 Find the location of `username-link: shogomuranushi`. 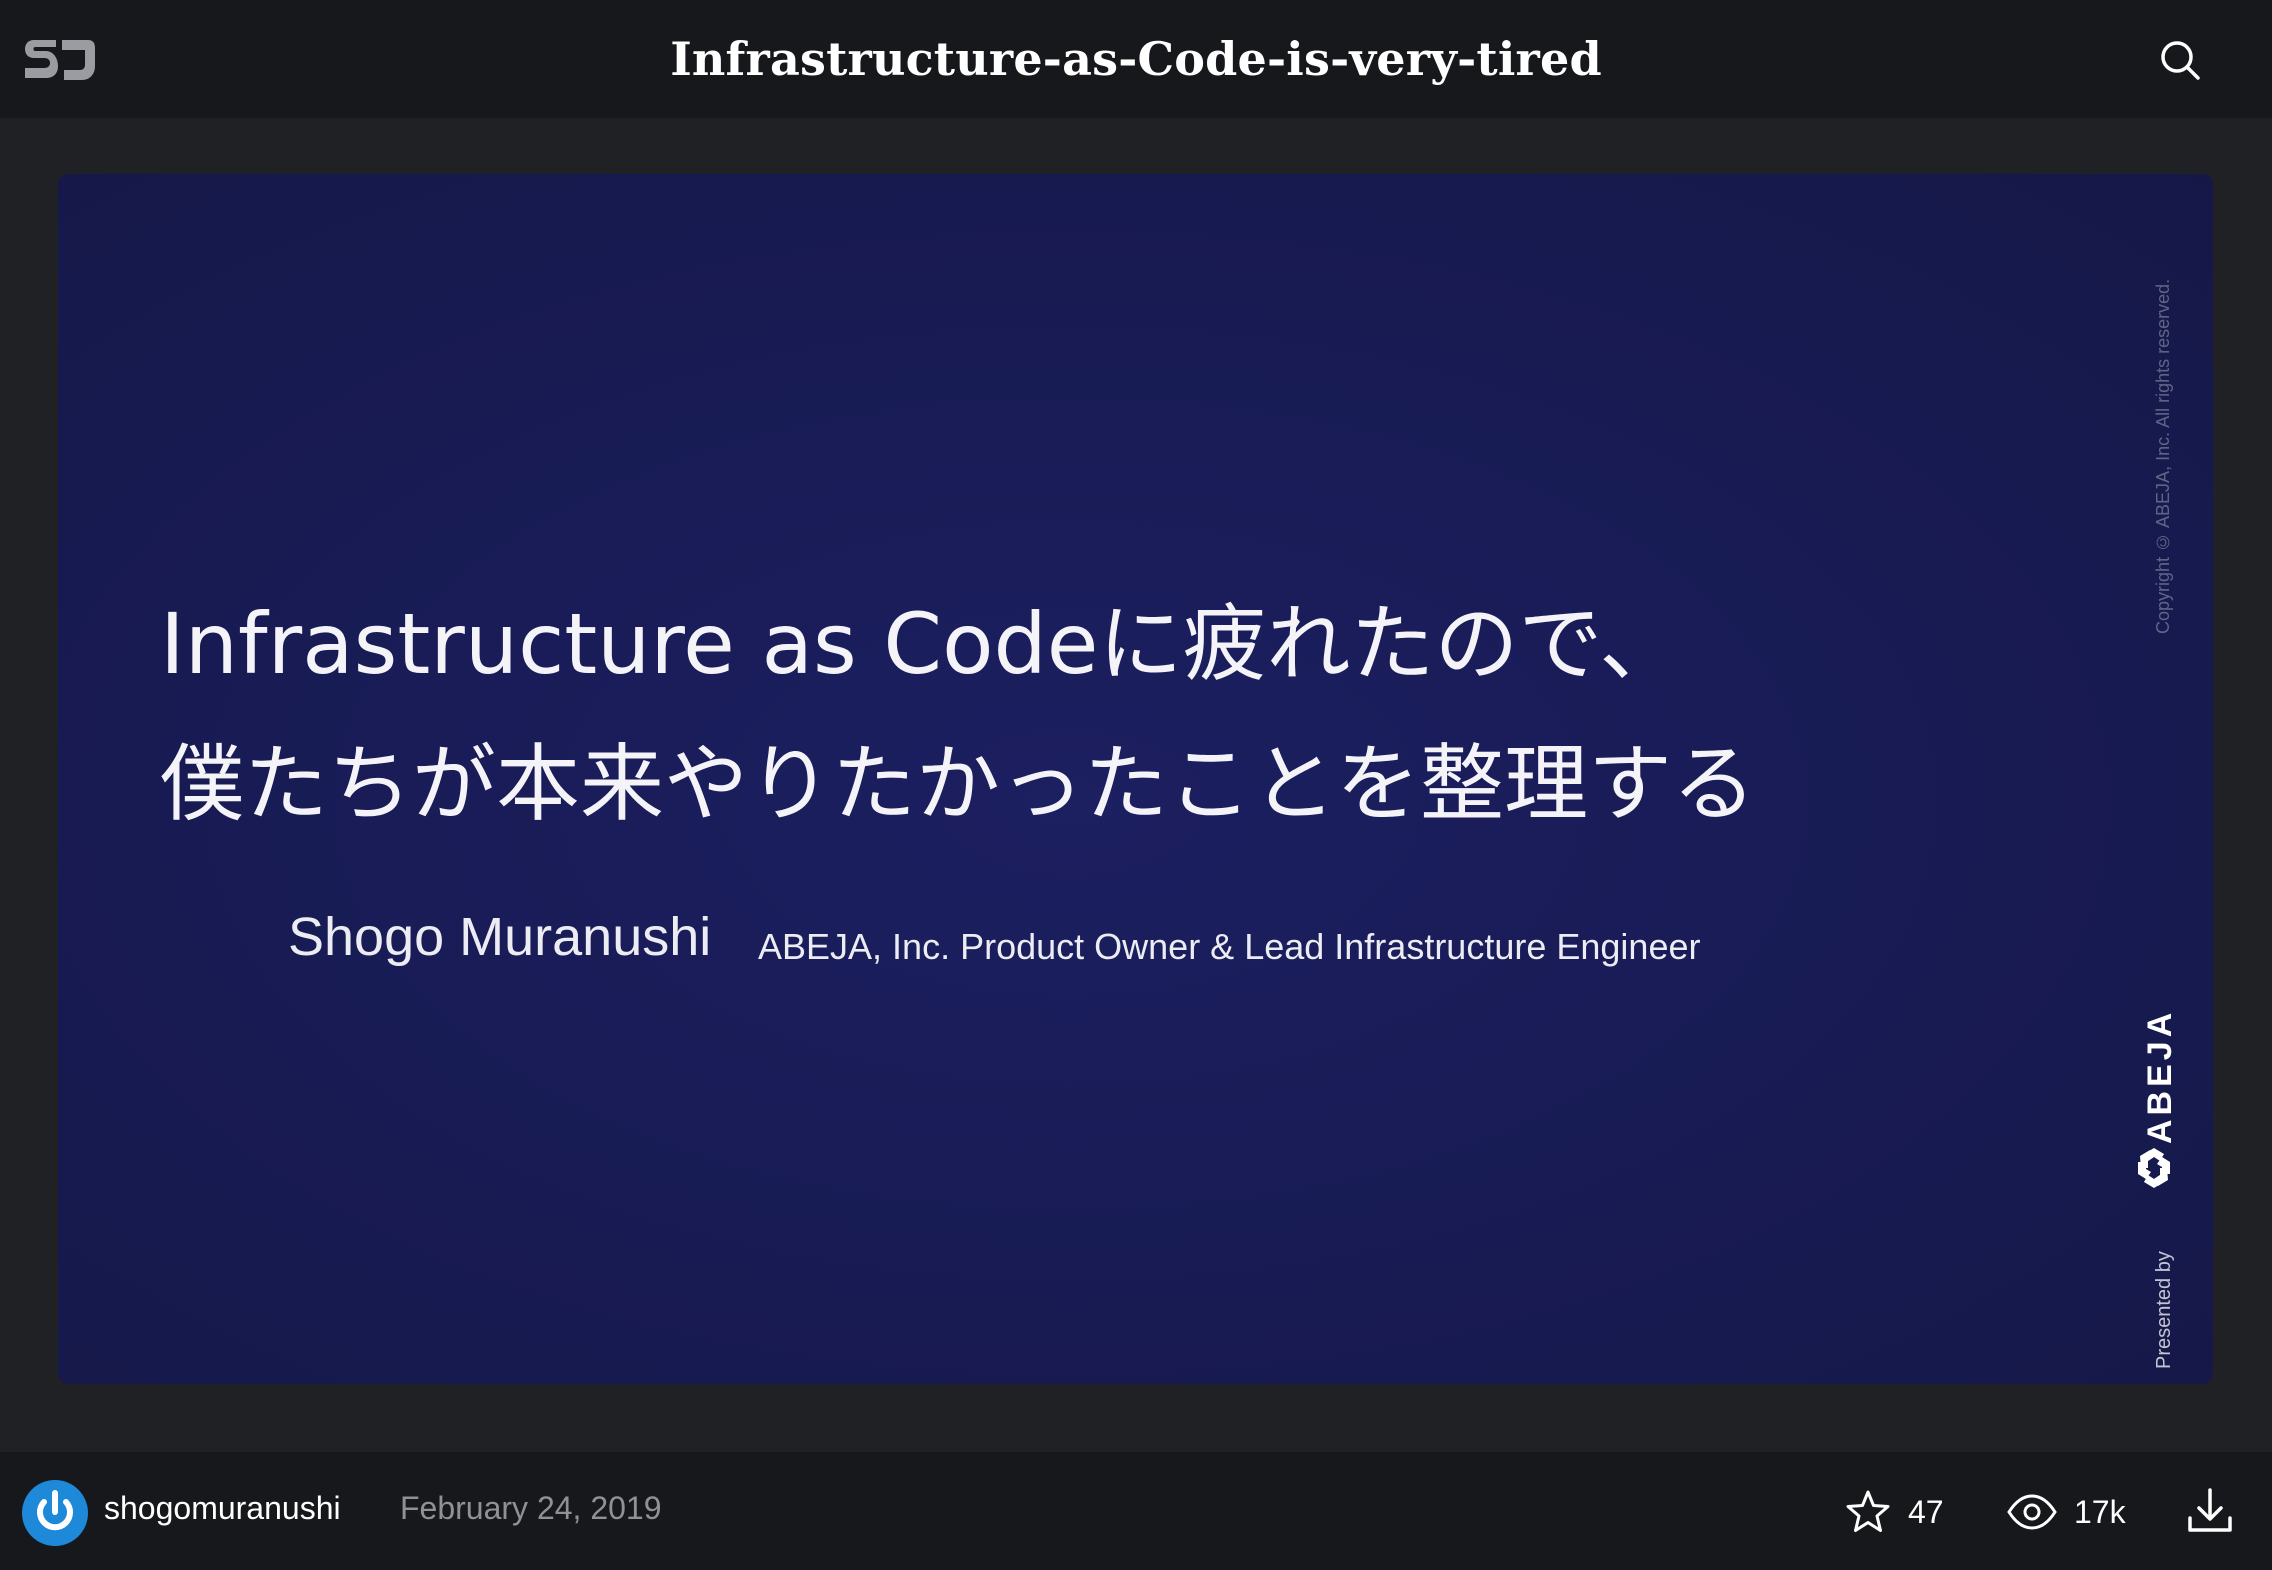

username-link: shogomuranushi is located at coordinates (222, 1508).